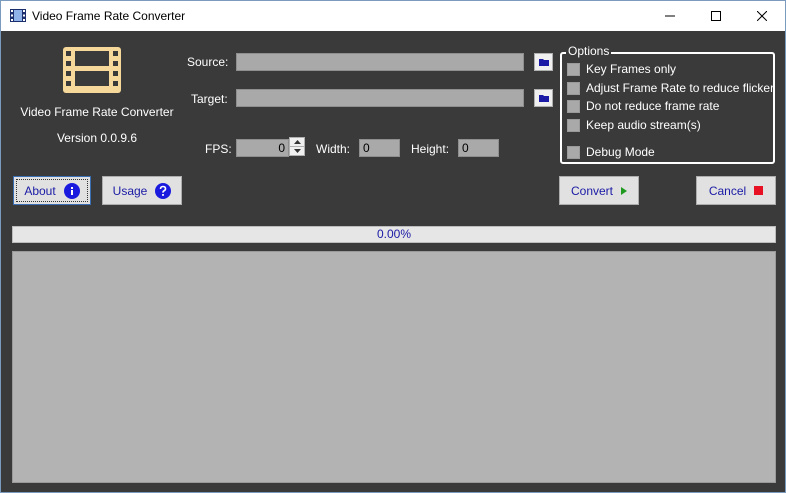 Image resolution: width=786 pixels, height=493 pixels. I want to click on source-input, so click(380, 62).